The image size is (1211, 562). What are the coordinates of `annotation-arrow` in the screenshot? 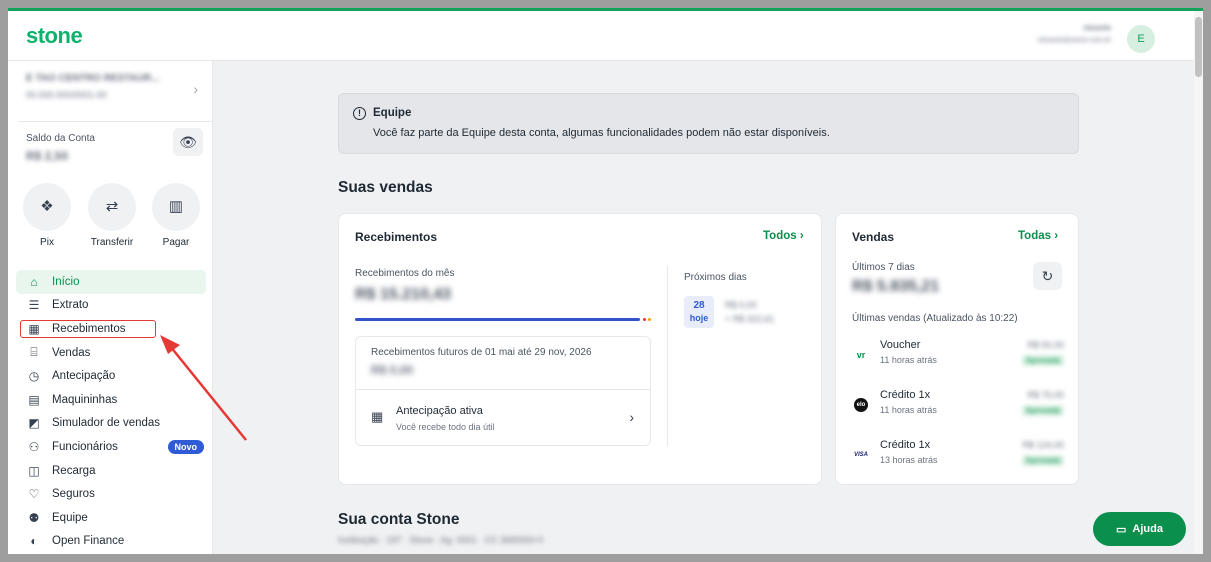 It's located at (203, 388).